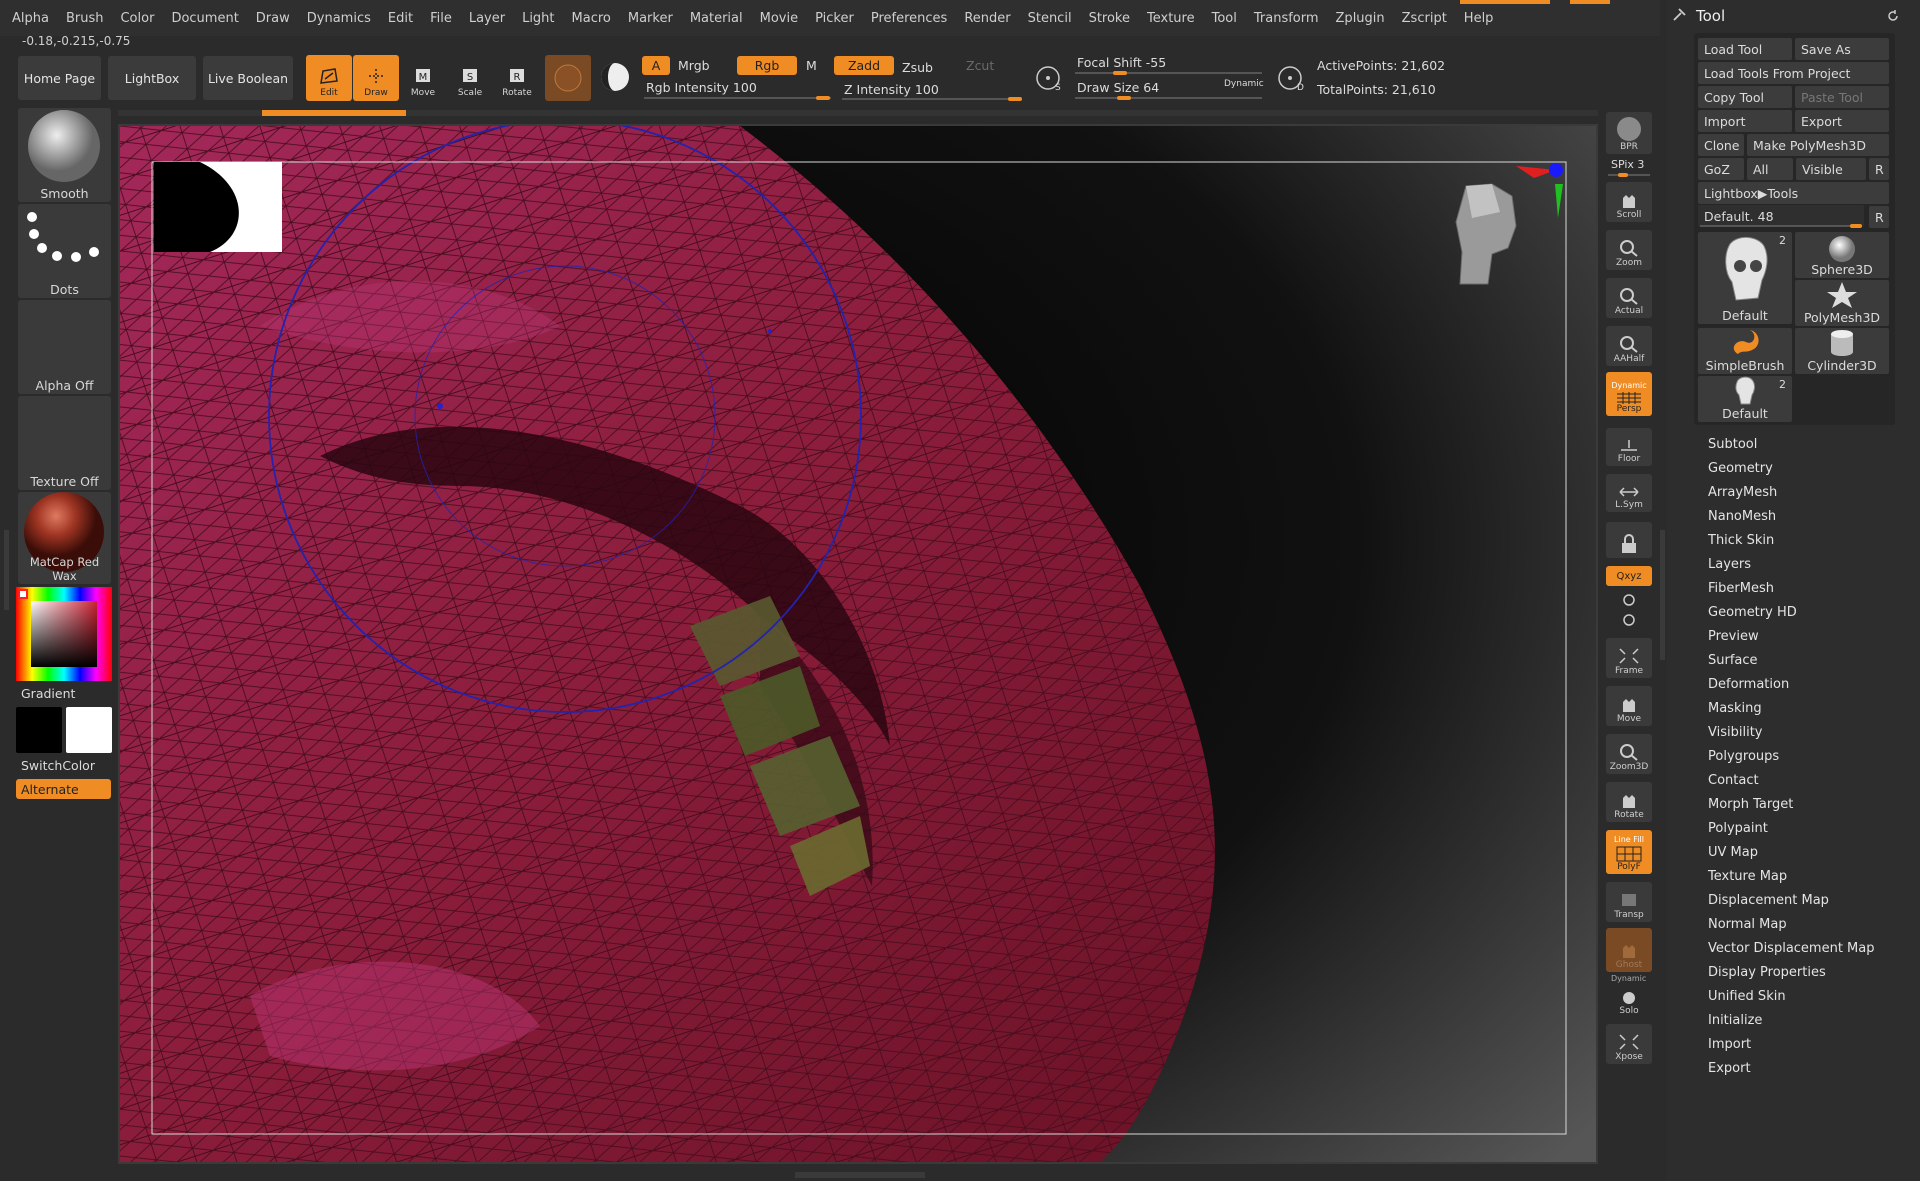  Describe the element at coordinates (1629, 754) in the screenshot. I see `zoom3d-button: Zoom3D` at that location.